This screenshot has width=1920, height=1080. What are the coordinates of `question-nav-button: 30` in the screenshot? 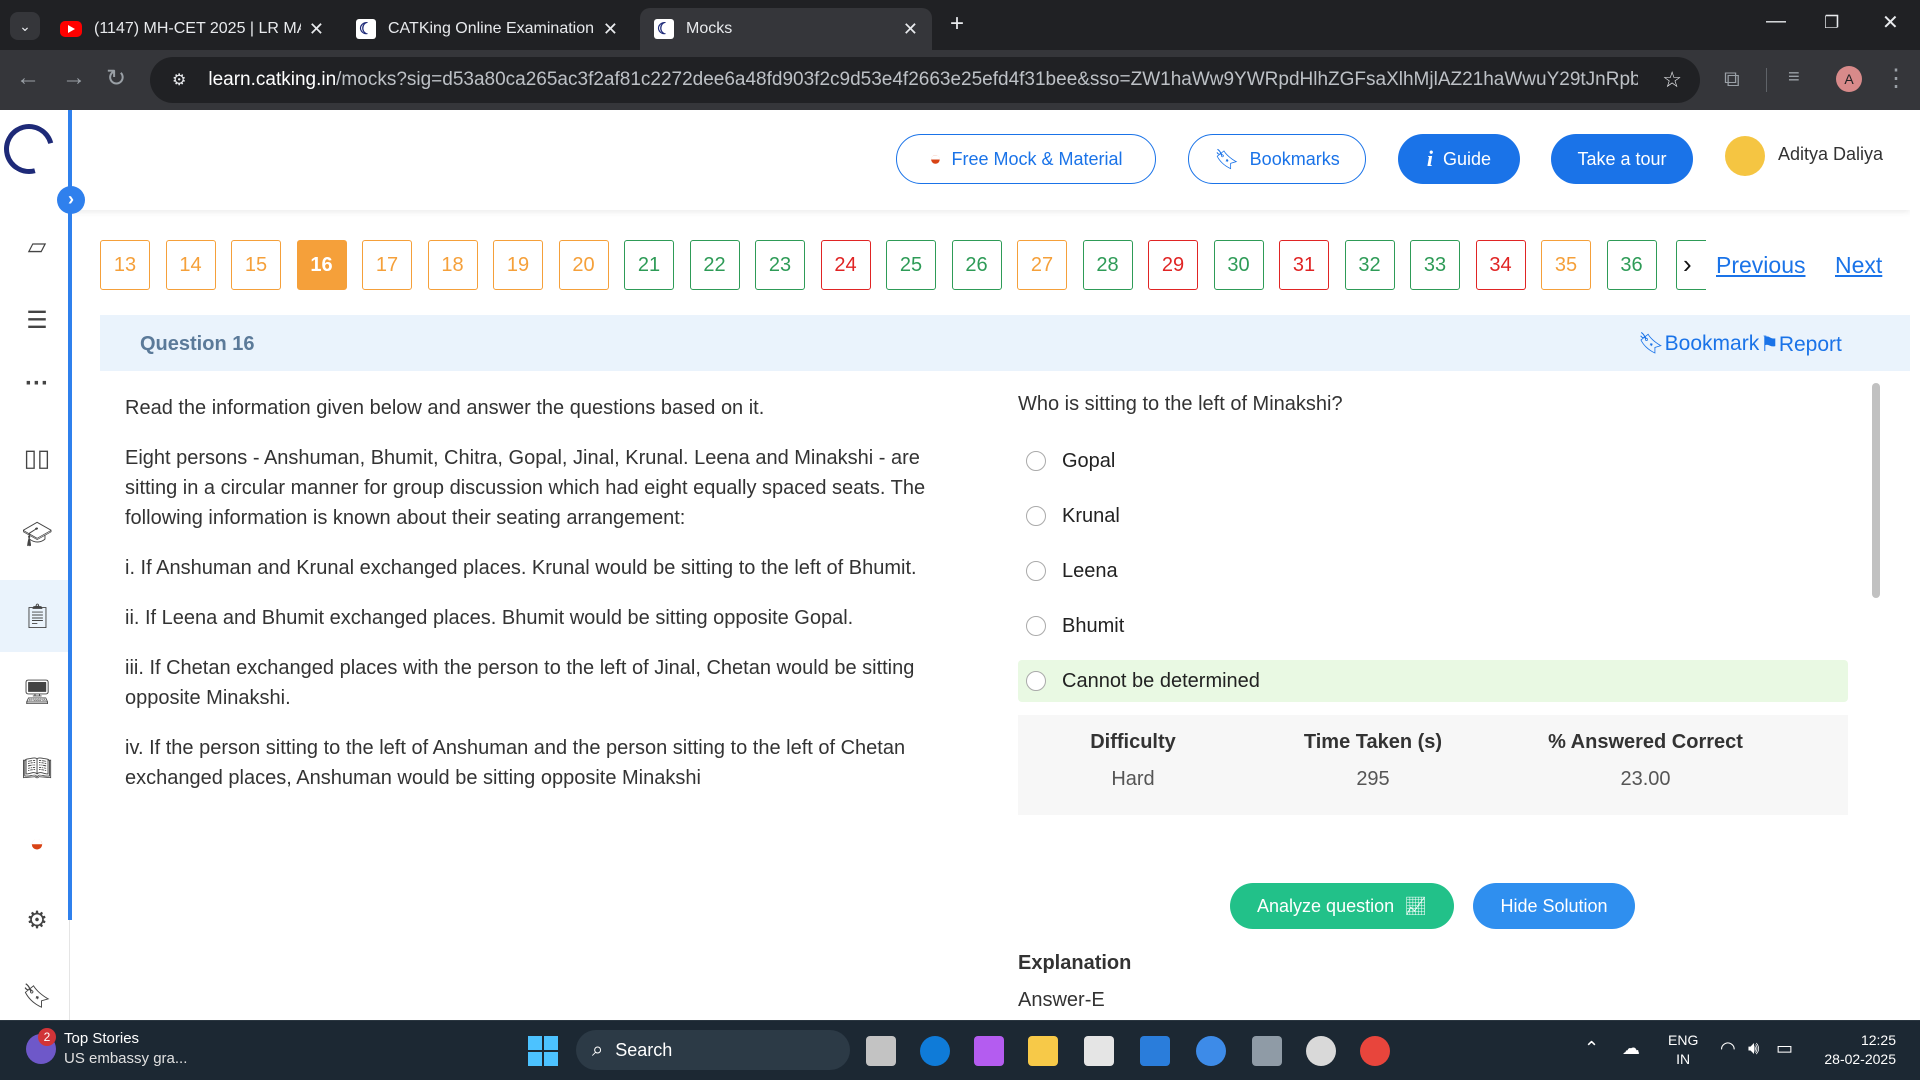 It's located at (1238, 265).